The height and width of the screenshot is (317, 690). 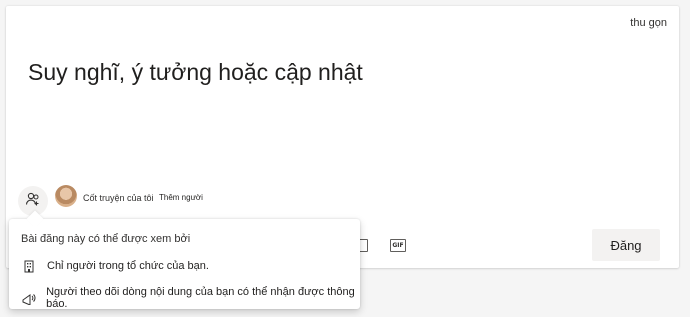 I want to click on storyline-label: Cốt truyện của tôi, so click(x=118, y=198).